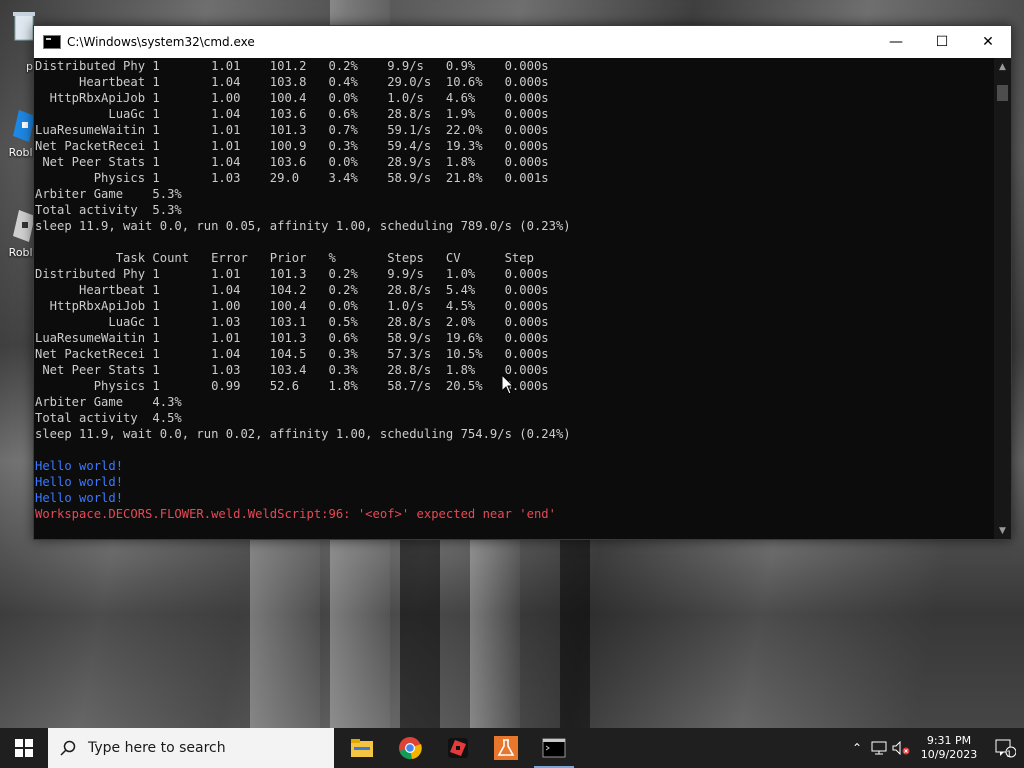 The image size is (1024, 768). Describe the element at coordinates (157, 748) in the screenshot. I see `search-placeholder: Type here to search` at that location.